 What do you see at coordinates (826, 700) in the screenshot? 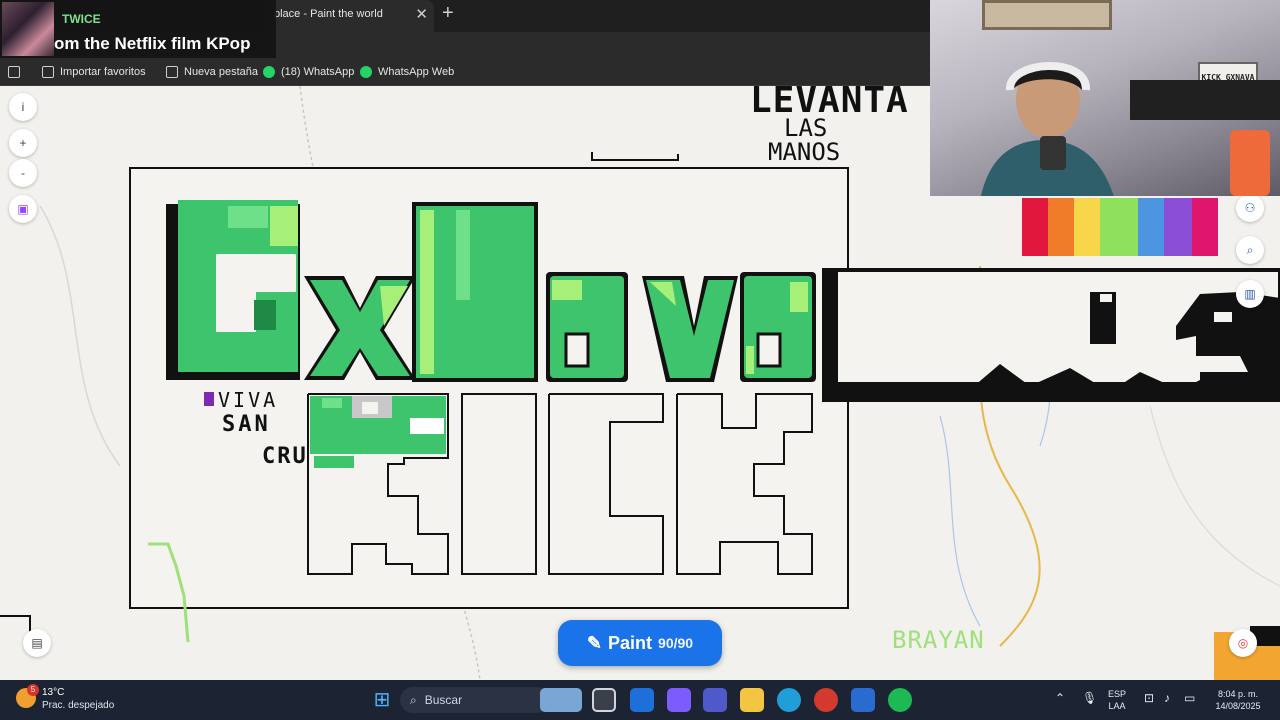
I see `opera-gx-icon` at bounding box center [826, 700].